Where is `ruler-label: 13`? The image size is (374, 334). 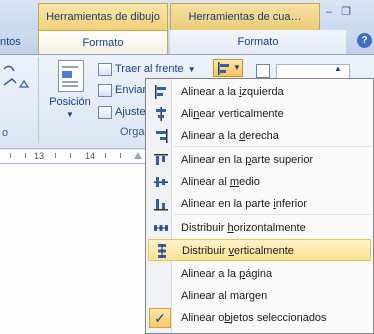 ruler-label: 13 is located at coordinates (39, 156).